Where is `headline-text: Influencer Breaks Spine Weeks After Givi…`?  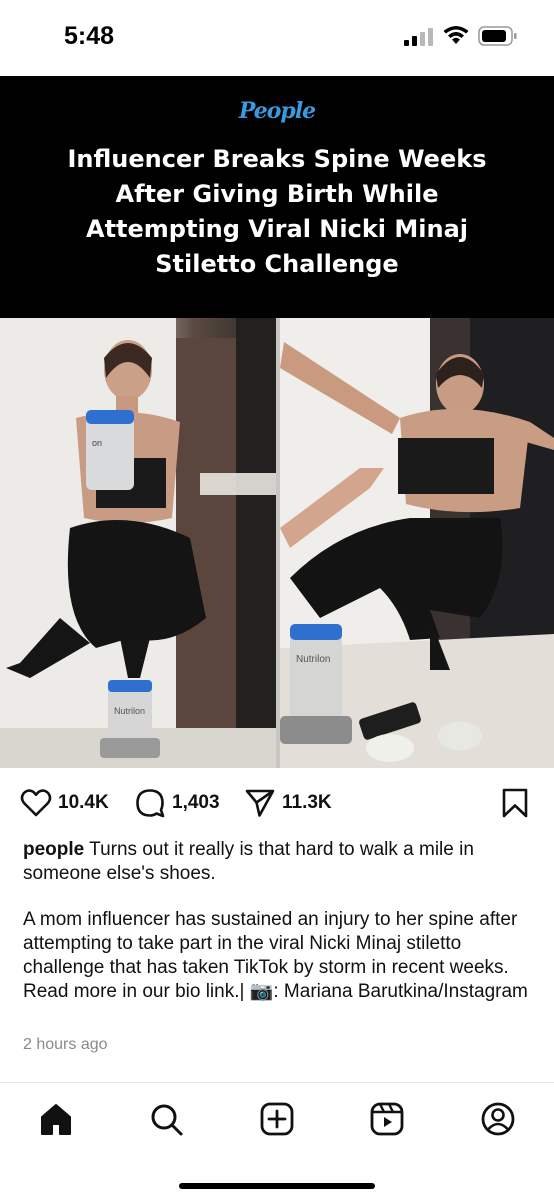 headline-text: Influencer Breaks Spine Weeks After Givi… is located at coordinates (277, 211).